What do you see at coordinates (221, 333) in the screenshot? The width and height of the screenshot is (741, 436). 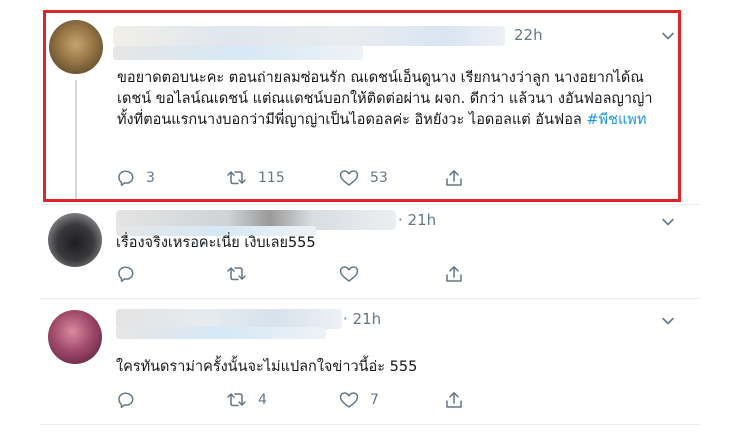 I see `username-redacted` at bounding box center [221, 333].